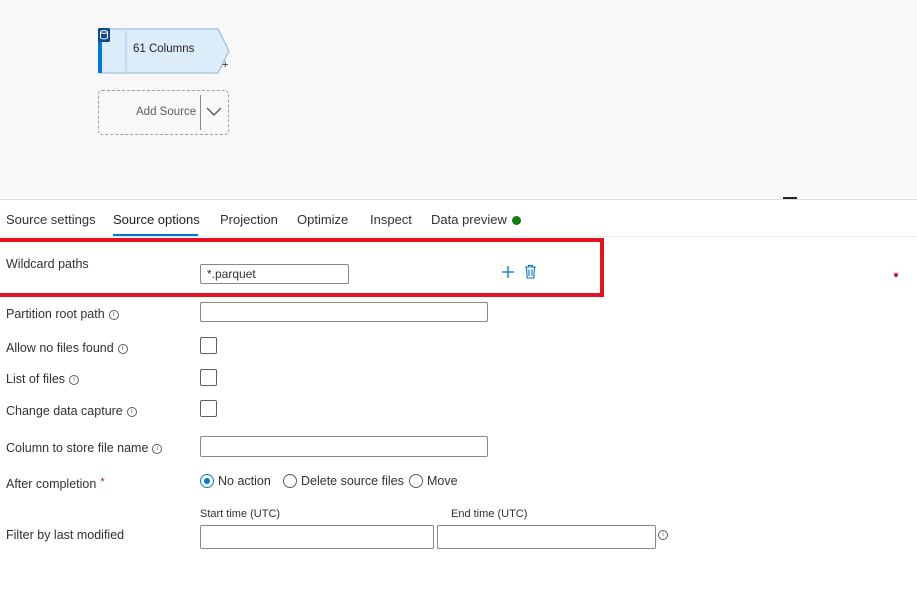  Describe the element at coordinates (64, 411) in the screenshot. I see `change-data-capture-text: Change data capture` at that location.